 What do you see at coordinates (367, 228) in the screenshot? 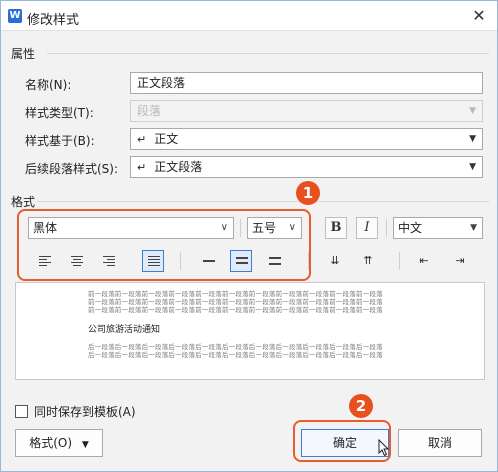
I see `italic-button: I` at bounding box center [367, 228].